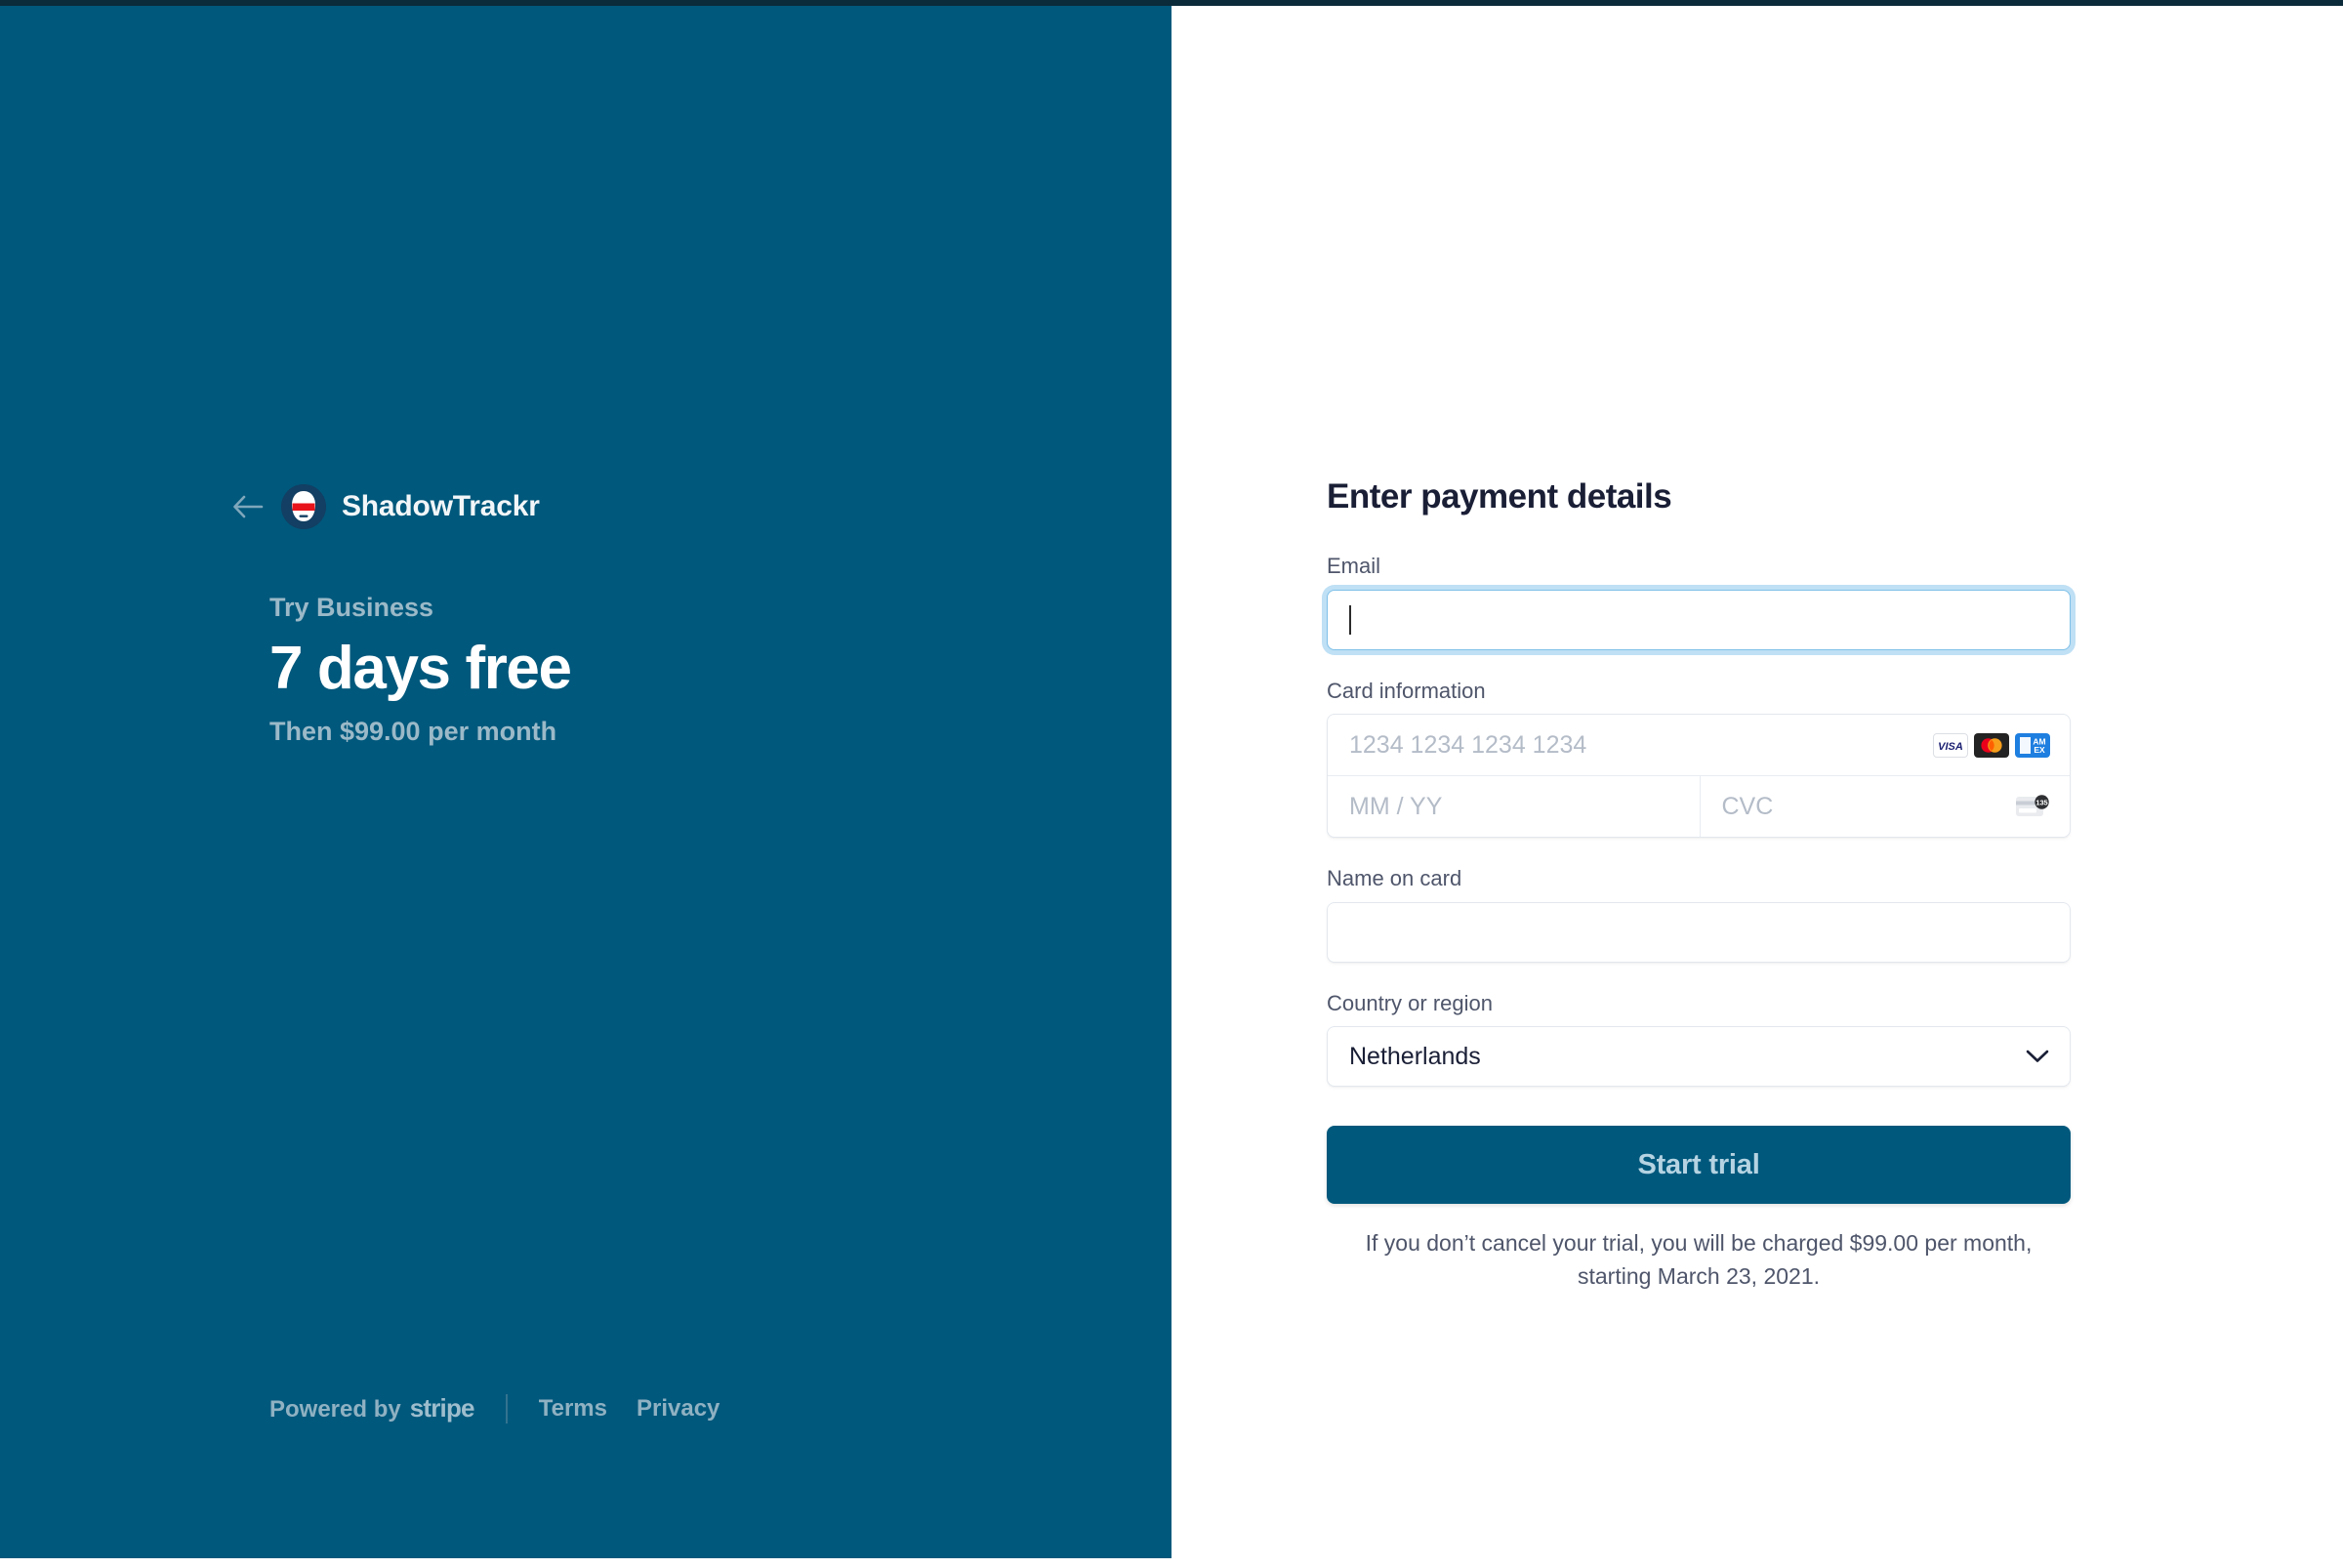 The height and width of the screenshot is (1568, 2343). Describe the element at coordinates (1699, 746) in the screenshot. I see `card-number-input: 1234 1234 1234 1234 VISA AM EX` at that location.